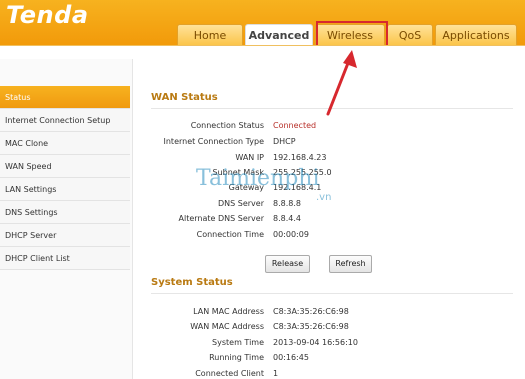 The width and height of the screenshot is (525, 379). What do you see at coordinates (287, 264) in the screenshot?
I see `release-button: Release` at bounding box center [287, 264].